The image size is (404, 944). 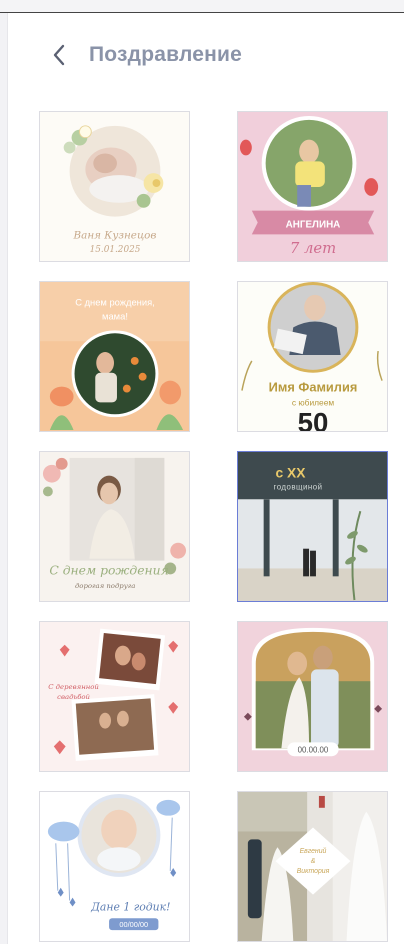 I want to click on mom-line1: С днем рождения,, so click(x=115, y=303).